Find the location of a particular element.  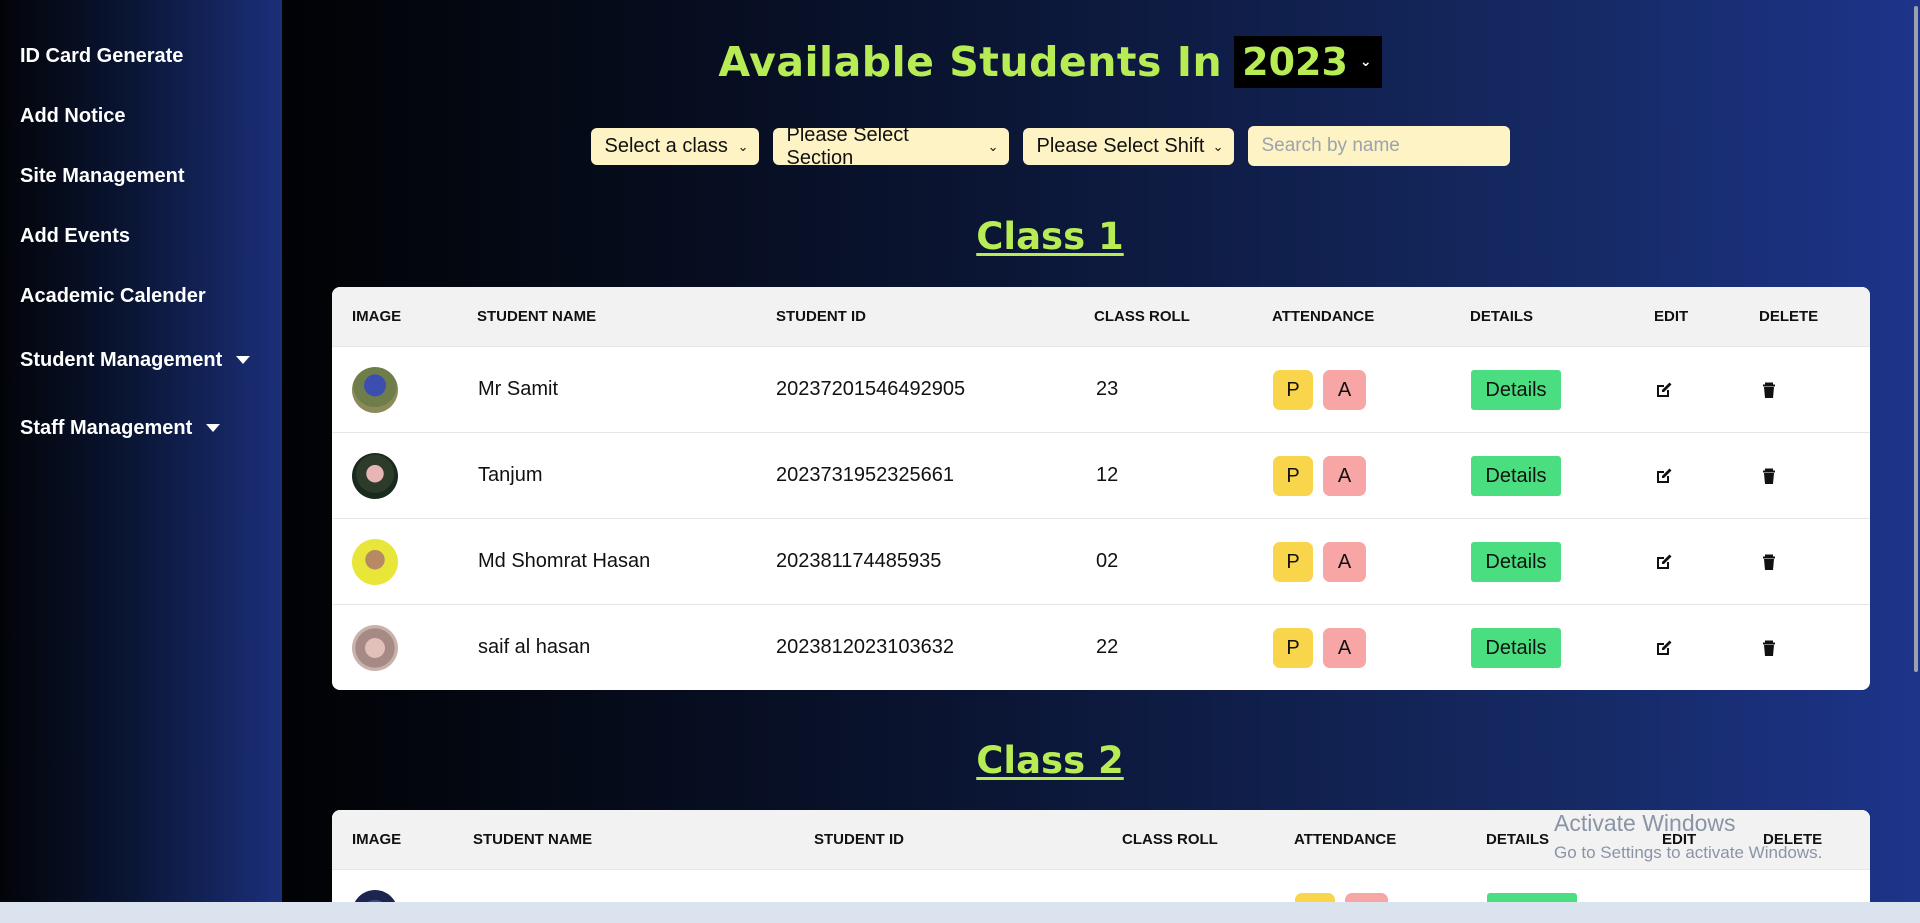

student-name: saif al hasan is located at coordinates (534, 647).